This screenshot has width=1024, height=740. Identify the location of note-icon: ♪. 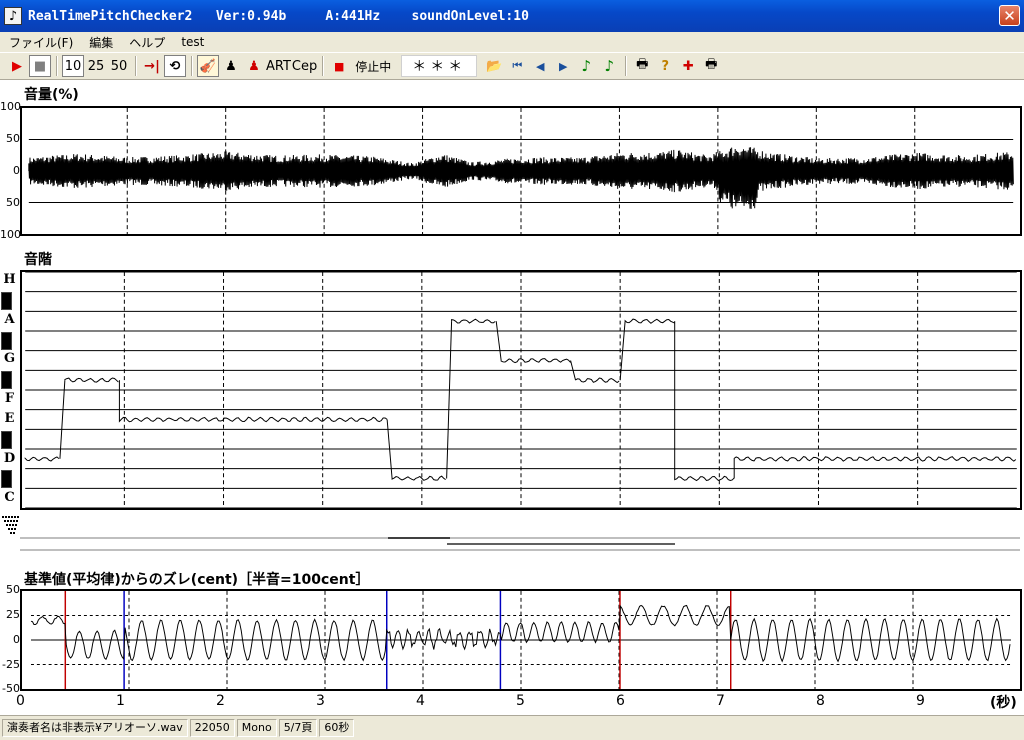
(586, 66).